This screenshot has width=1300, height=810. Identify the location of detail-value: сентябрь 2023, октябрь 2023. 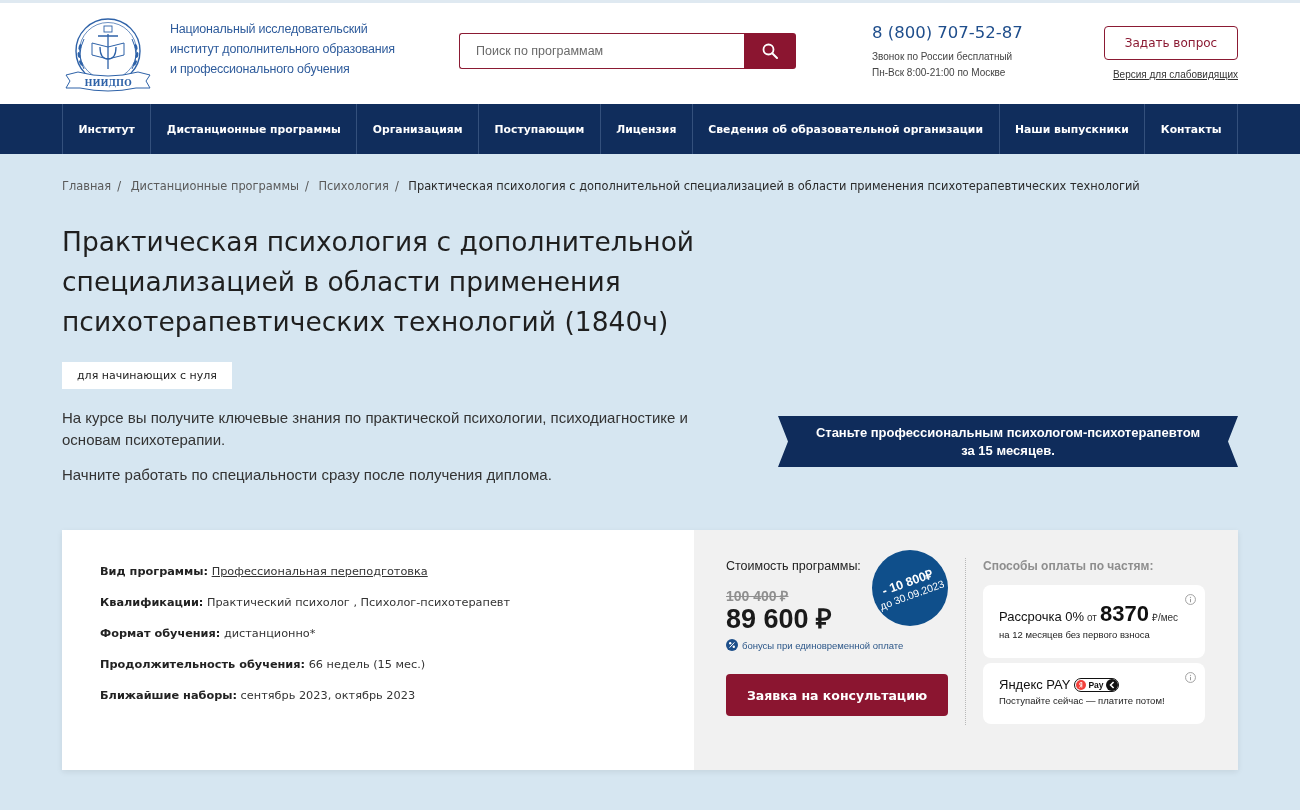
(328, 695).